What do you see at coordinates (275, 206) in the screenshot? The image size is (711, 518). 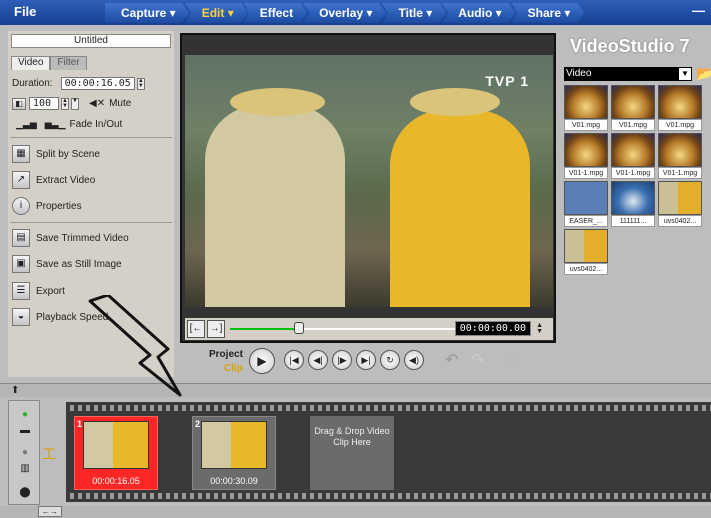 I see `farmer-figure` at bounding box center [275, 206].